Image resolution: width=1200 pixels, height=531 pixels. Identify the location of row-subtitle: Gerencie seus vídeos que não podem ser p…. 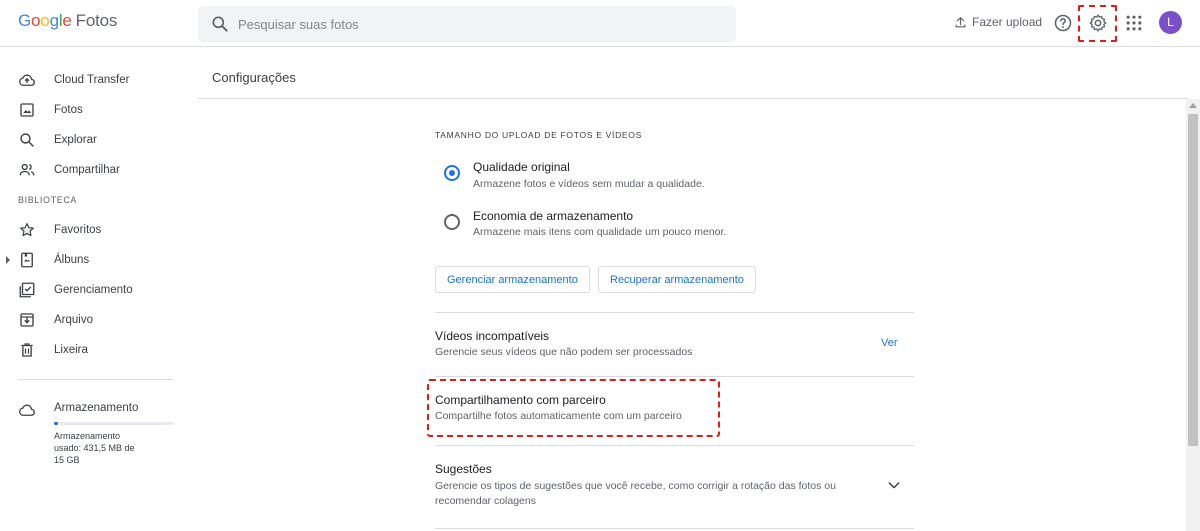
(564, 352).